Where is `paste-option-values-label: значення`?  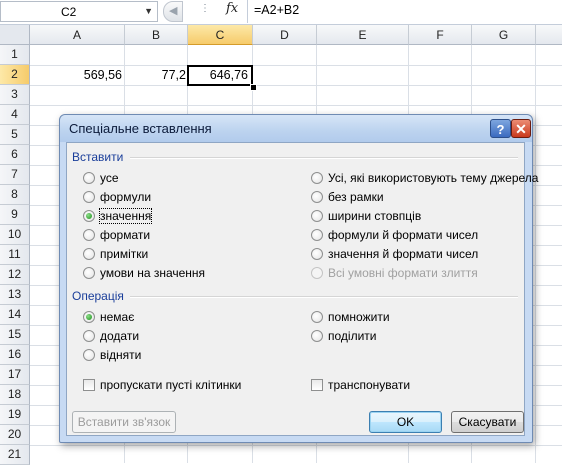
paste-option-values-label: значення is located at coordinates (125, 216).